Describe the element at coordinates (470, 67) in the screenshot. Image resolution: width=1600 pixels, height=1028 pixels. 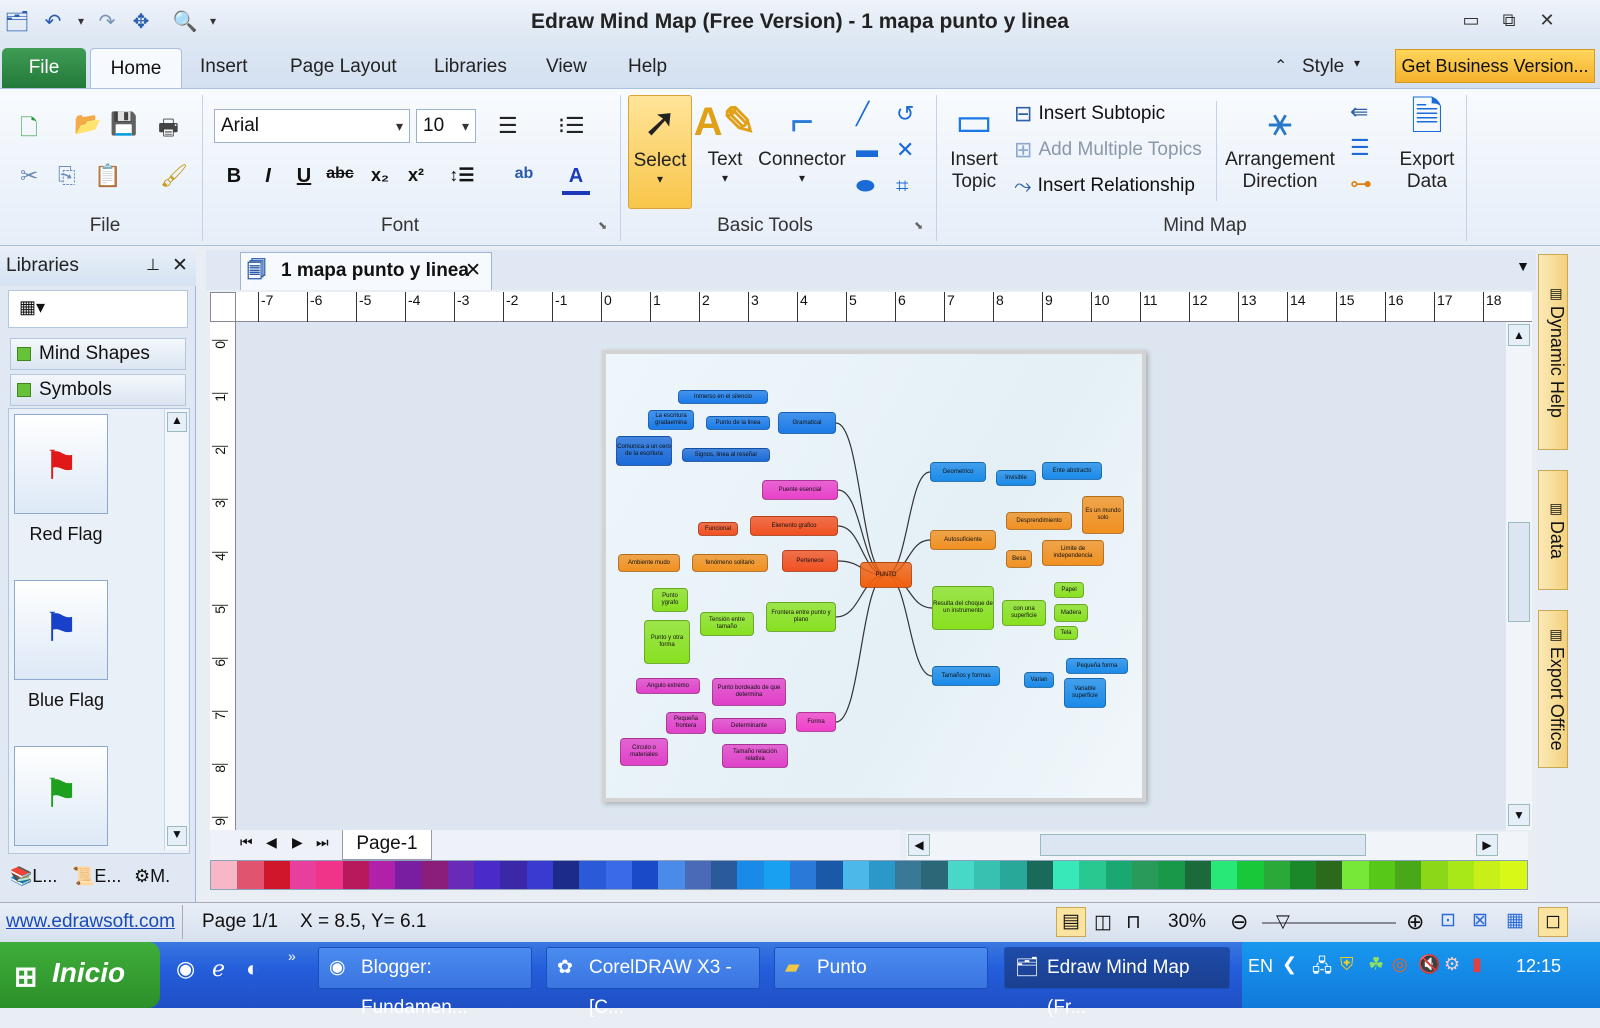
I see `tab-libraries: Libraries` at that location.